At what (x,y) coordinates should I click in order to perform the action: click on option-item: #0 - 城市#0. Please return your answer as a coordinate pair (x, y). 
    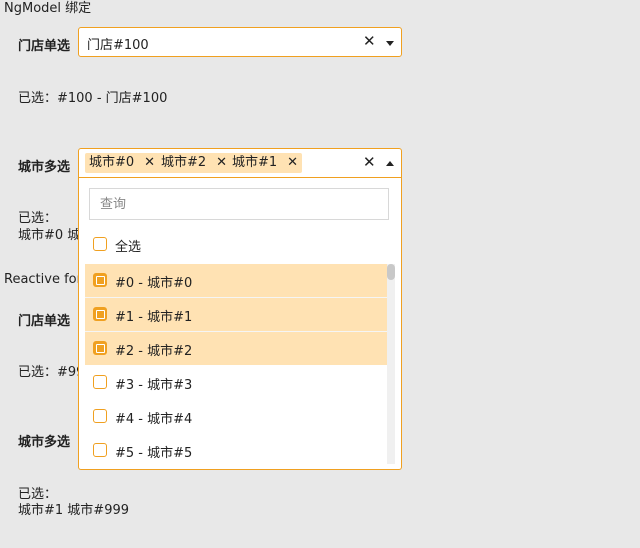
    Looking at the image, I should click on (236, 280).